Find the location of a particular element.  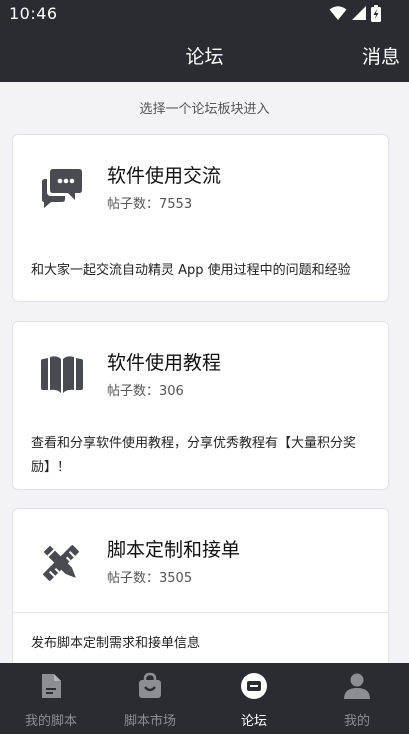

open-book-icon is located at coordinates (62, 374).